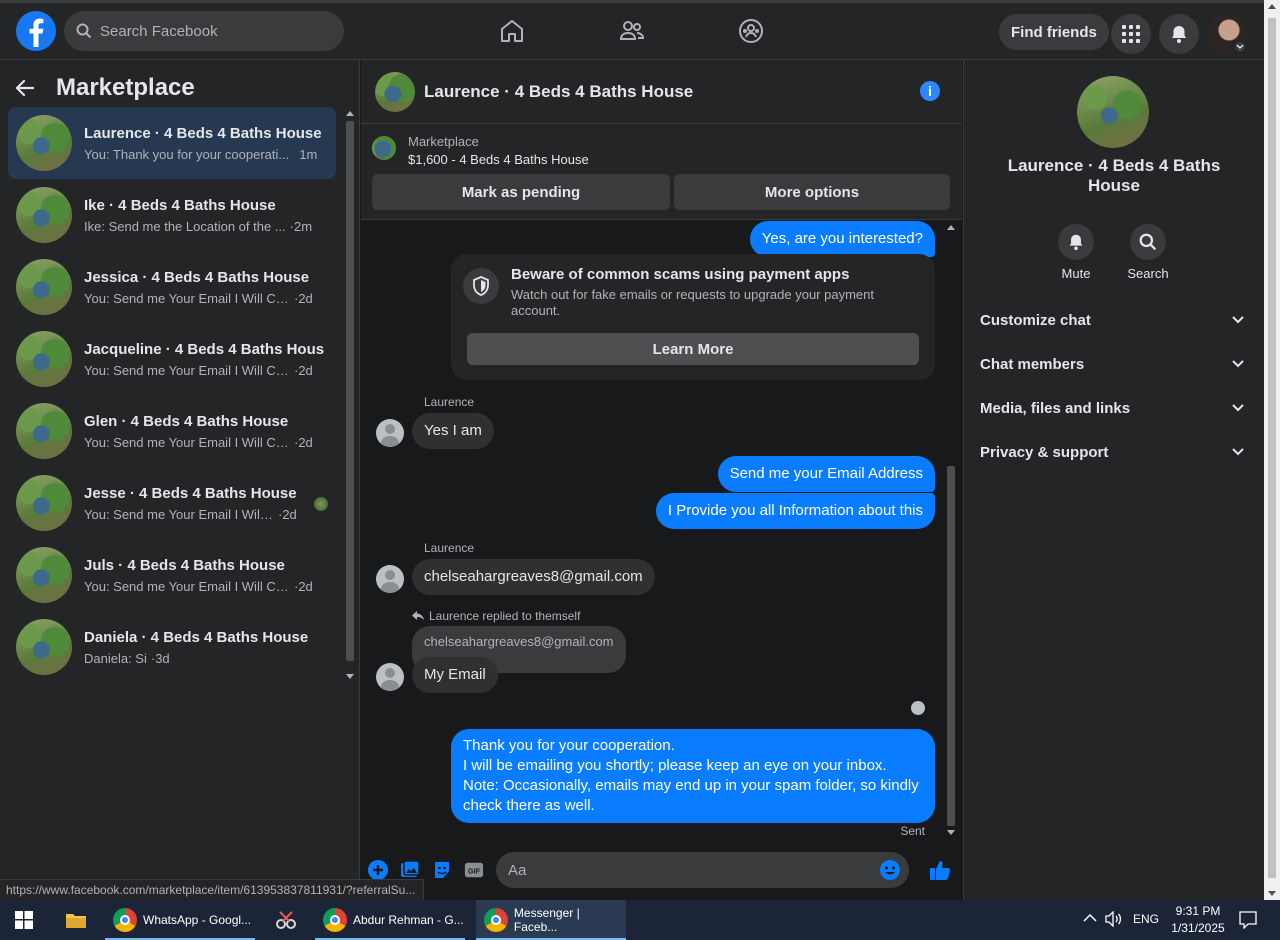 This screenshot has width=1280, height=940. I want to click on message-composer: GIF, so click(661, 873).